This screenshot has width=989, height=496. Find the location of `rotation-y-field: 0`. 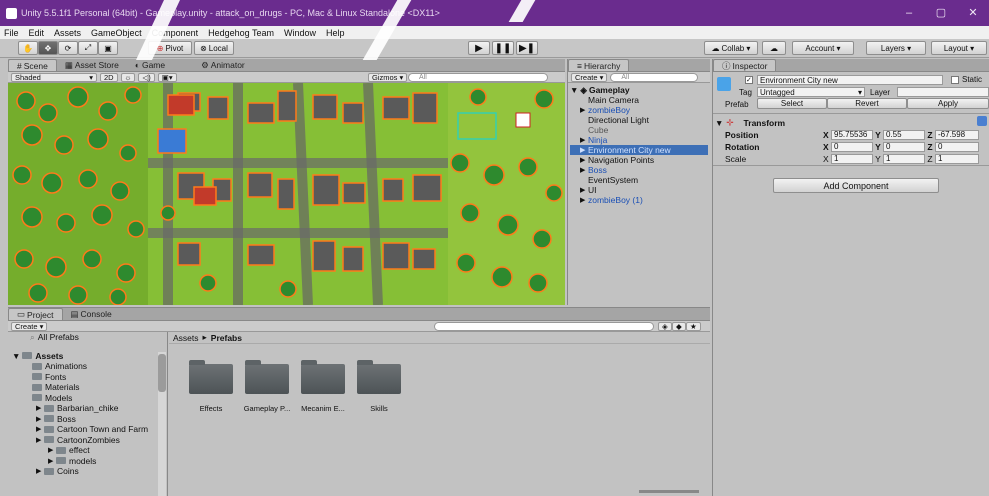

rotation-y-field: 0 is located at coordinates (904, 146).